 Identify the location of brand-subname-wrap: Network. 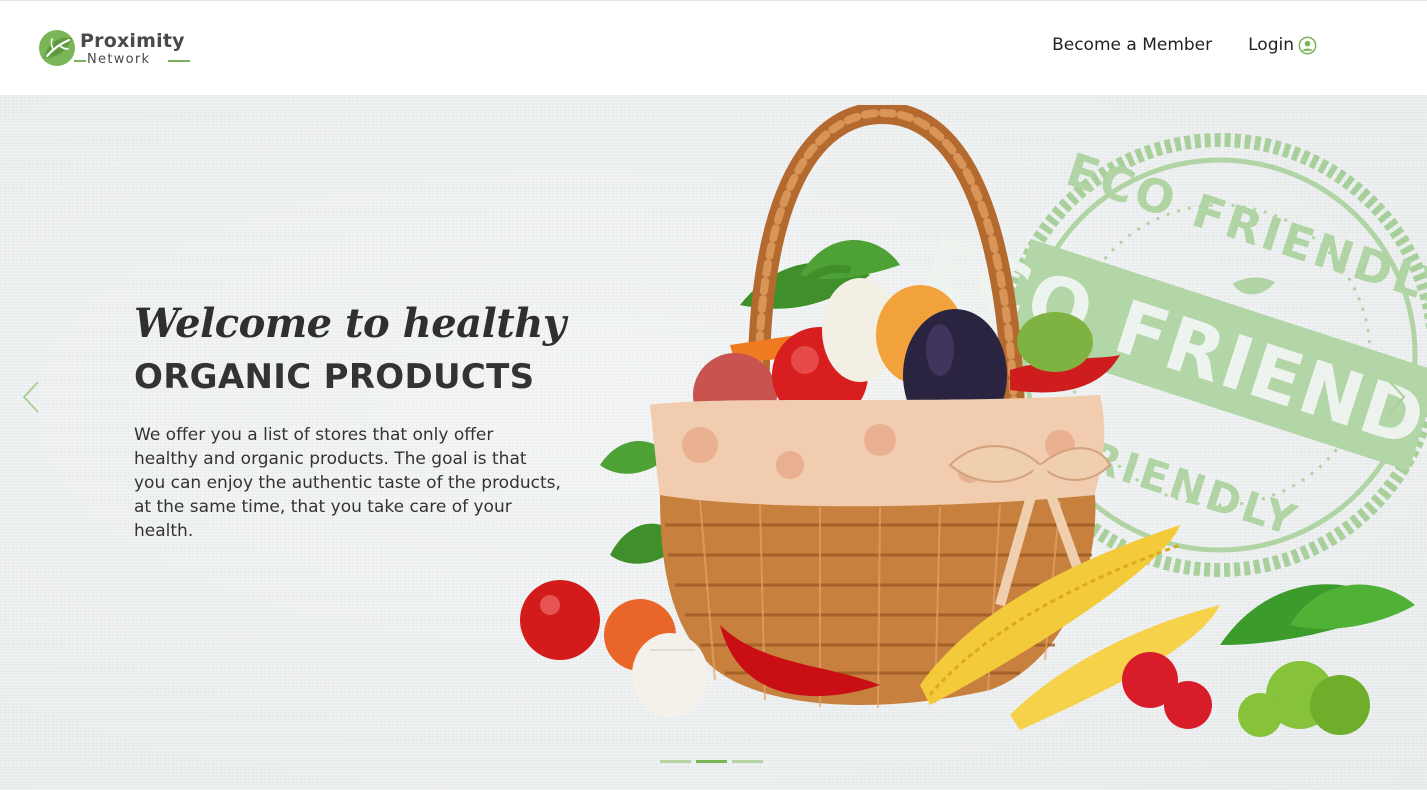
(132, 60).